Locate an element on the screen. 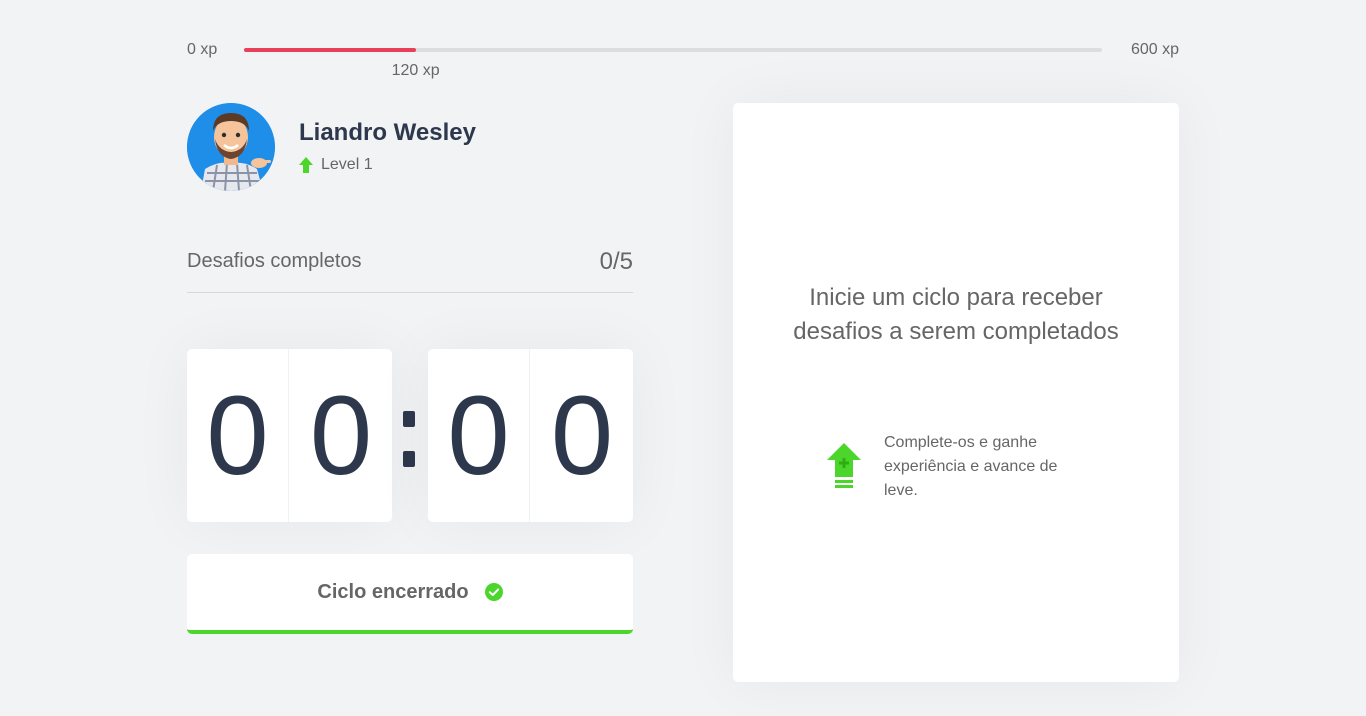 This screenshot has width=1366, height=716. minute-digit-tens: 0 is located at coordinates (238, 435).